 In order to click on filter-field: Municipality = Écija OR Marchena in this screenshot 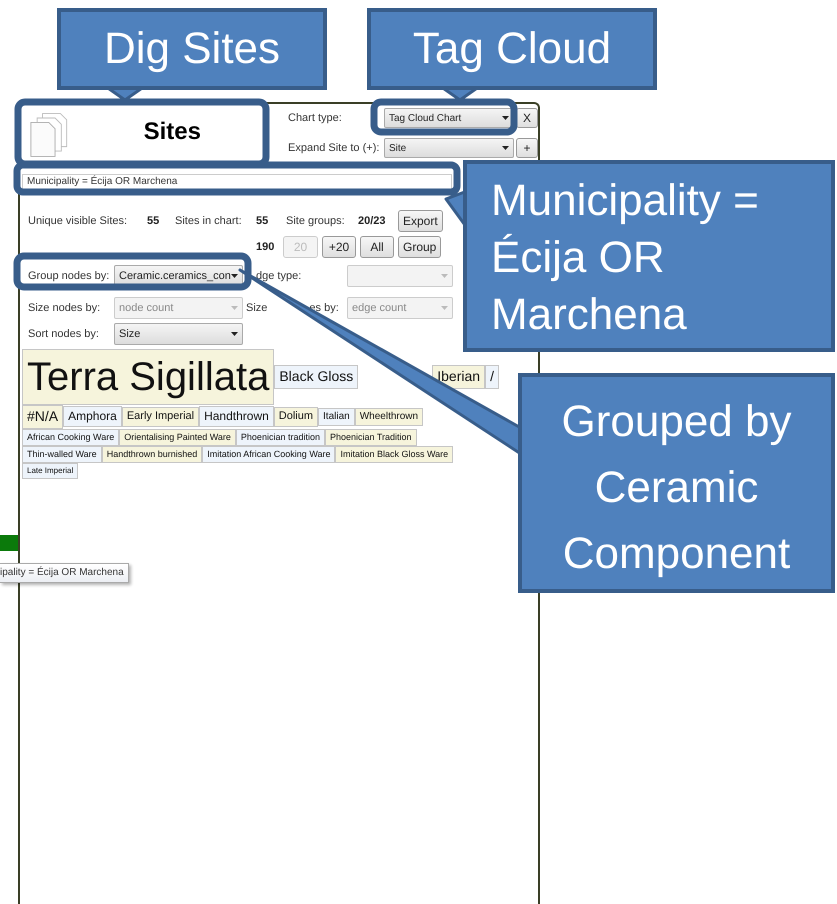, I will do `click(237, 182)`.